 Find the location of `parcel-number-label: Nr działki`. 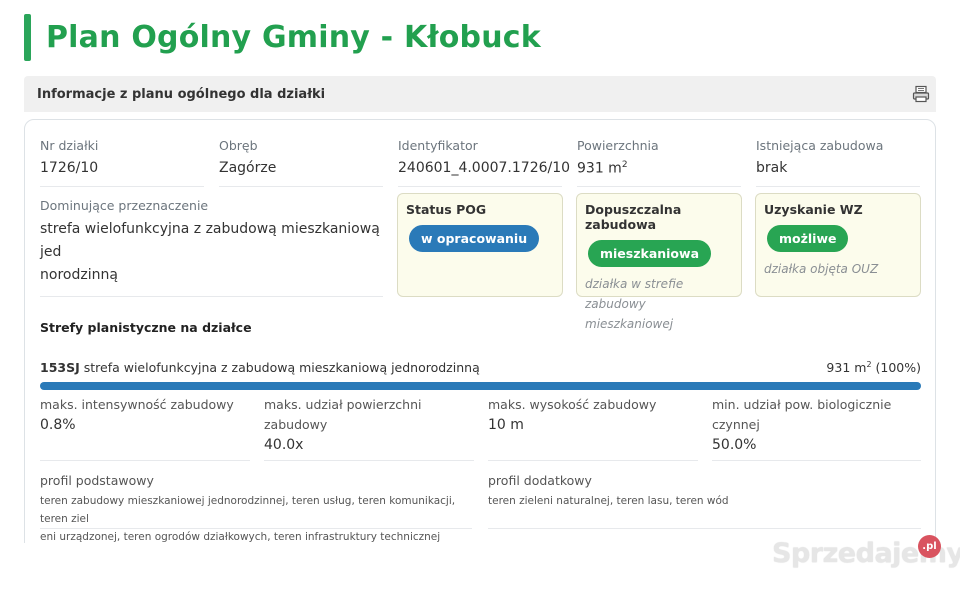

parcel-number-label: Nr działki is located at coordinates (69, 145).